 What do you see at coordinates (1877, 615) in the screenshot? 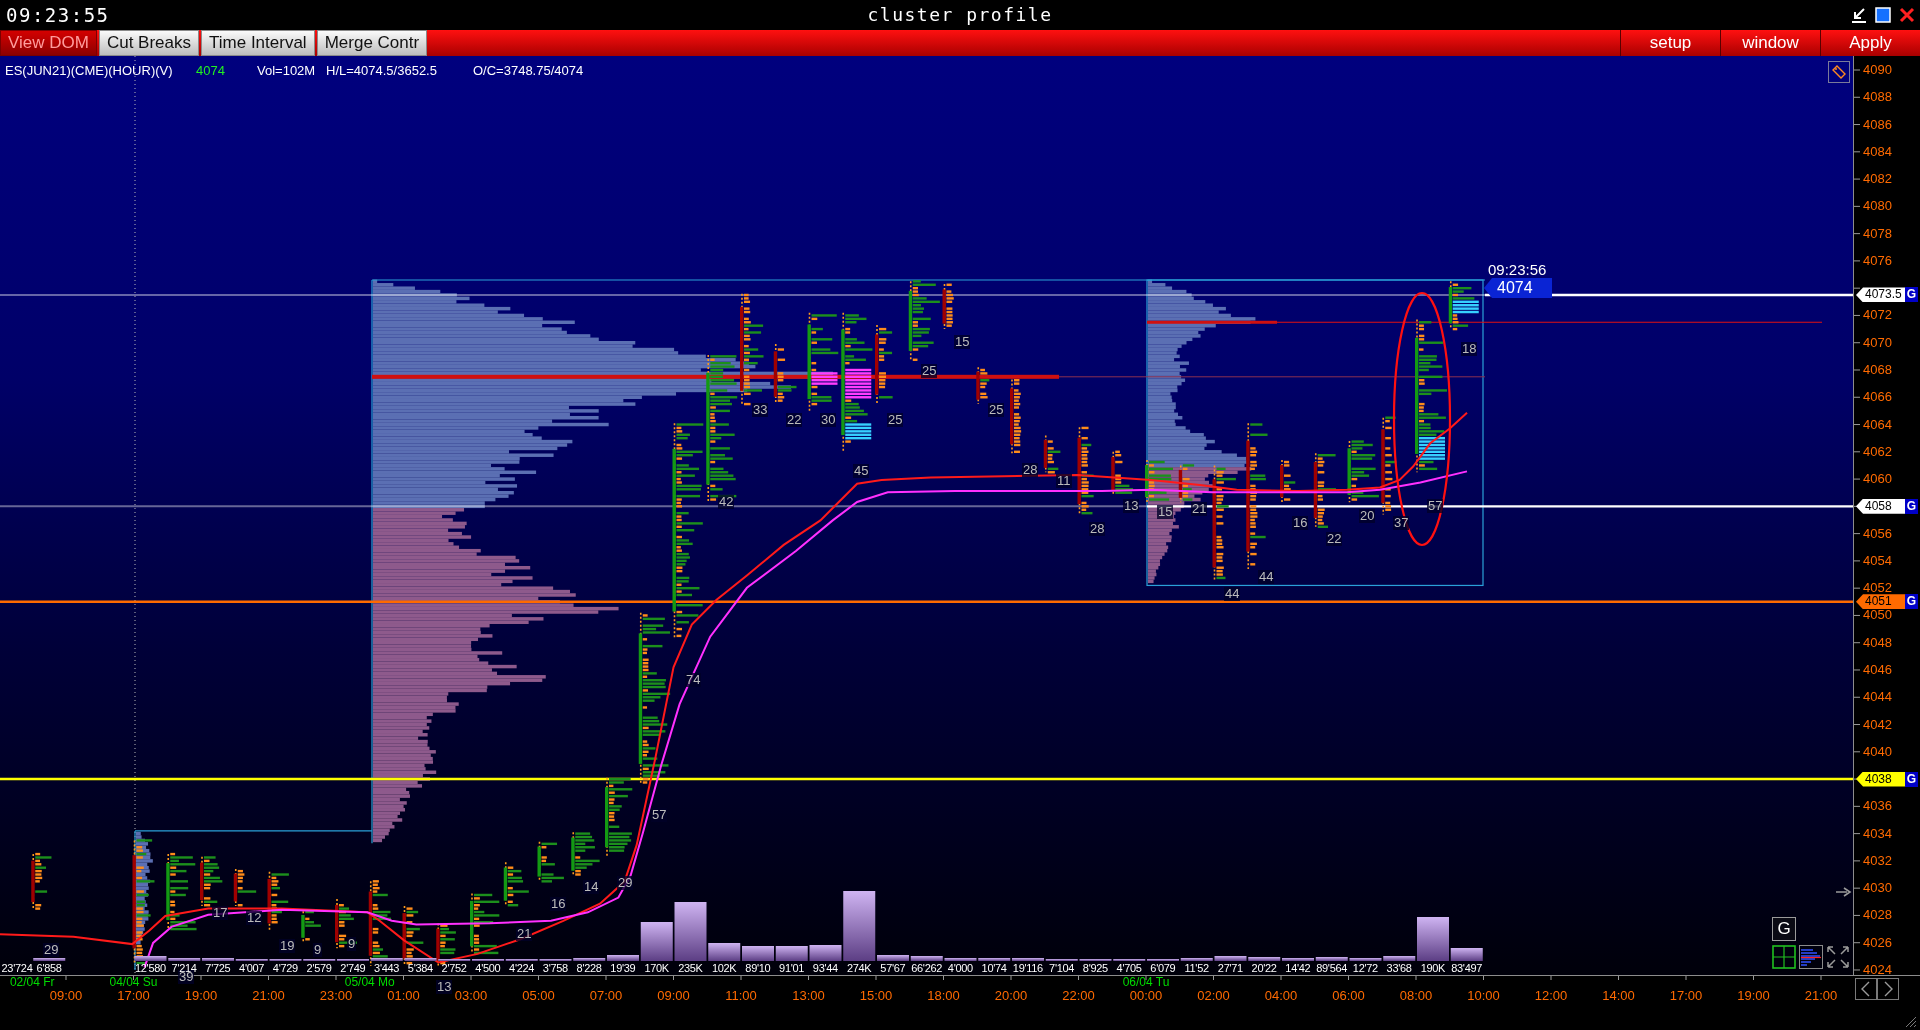
I see `price-tick: 4050` at bounding box center [1877, 615].